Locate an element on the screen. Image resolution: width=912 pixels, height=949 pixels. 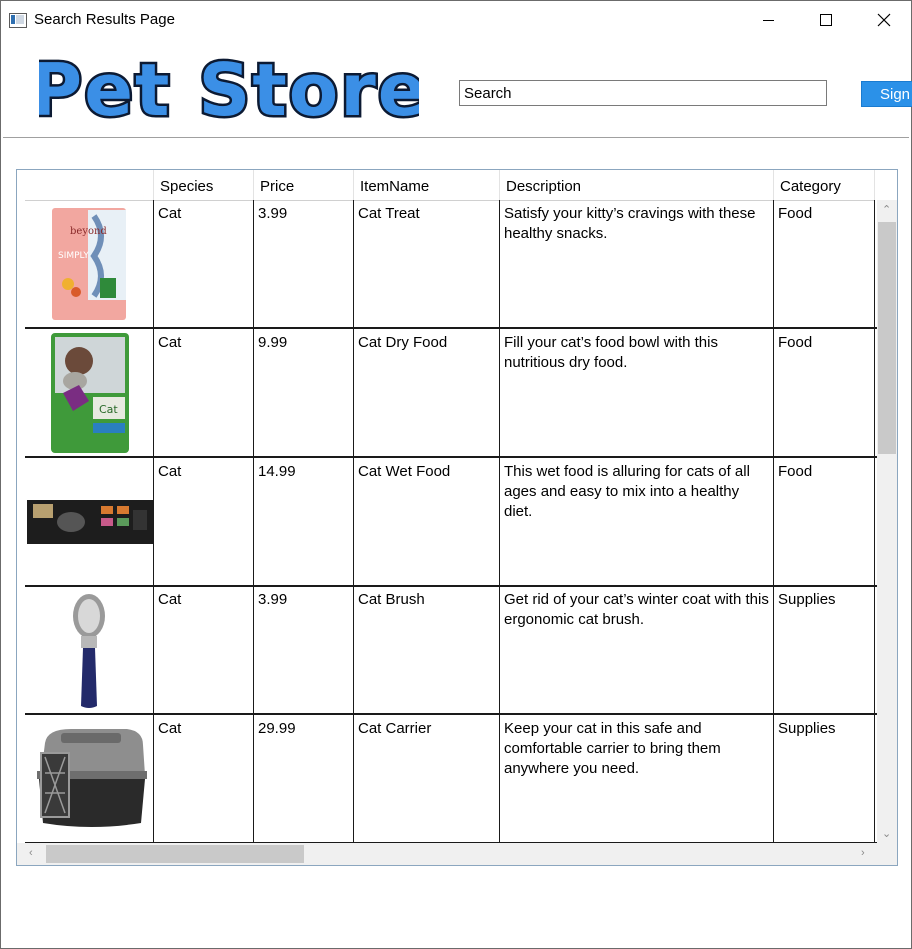
scroll-left-icon: ‹ is located at coordinates (31, 853).